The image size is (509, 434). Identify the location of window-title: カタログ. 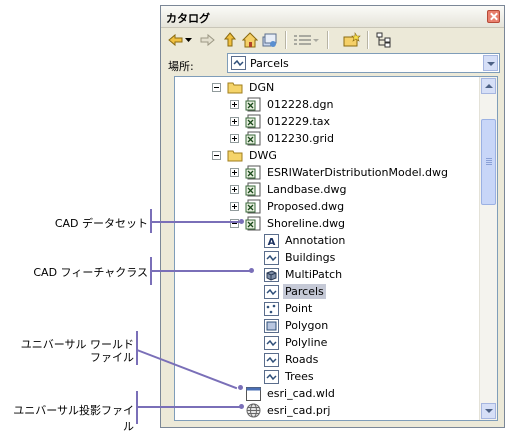
(188, 18).